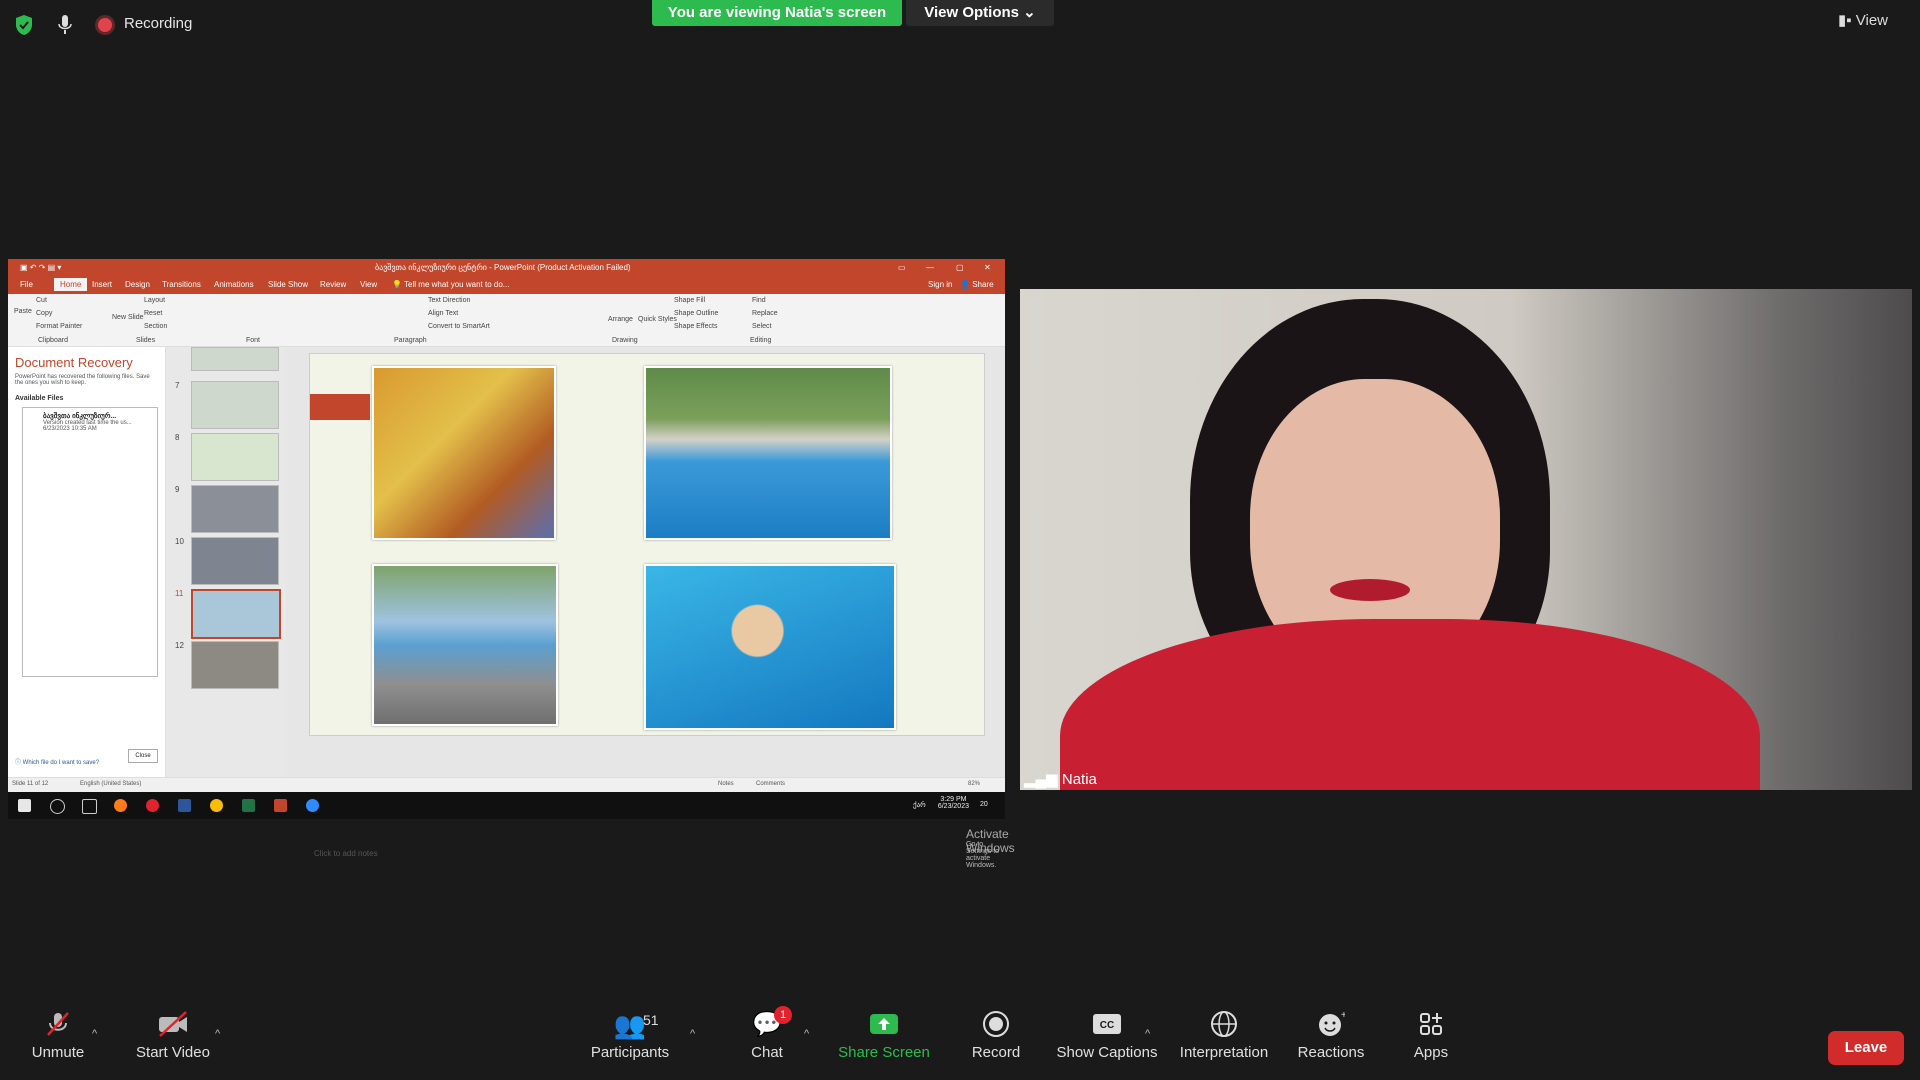 The width and height of the screenshot is (1920, 1080). What do you see at coordinates (960, 268) in the screenshot?
I see `maximize-icon: ▢` at bounding box center [960, 268].